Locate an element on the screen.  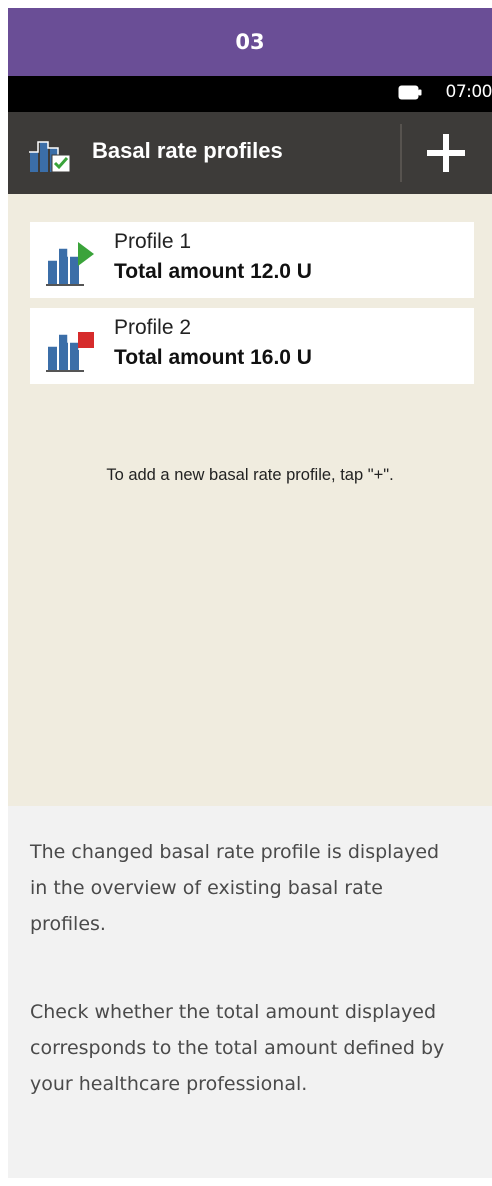
plus-icon is located at coordinates (446, 153).